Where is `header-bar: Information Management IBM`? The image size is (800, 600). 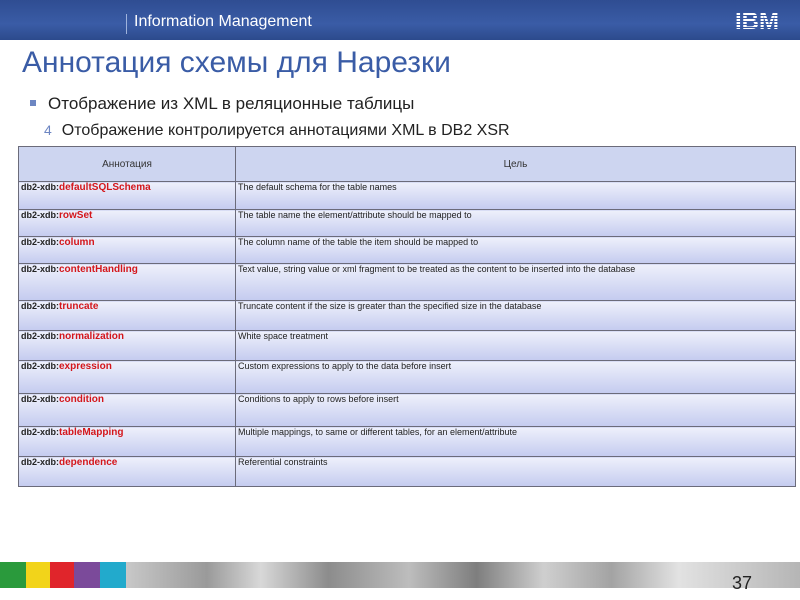 header-bar: Information Management IBM is located at coordinates (400, 20).